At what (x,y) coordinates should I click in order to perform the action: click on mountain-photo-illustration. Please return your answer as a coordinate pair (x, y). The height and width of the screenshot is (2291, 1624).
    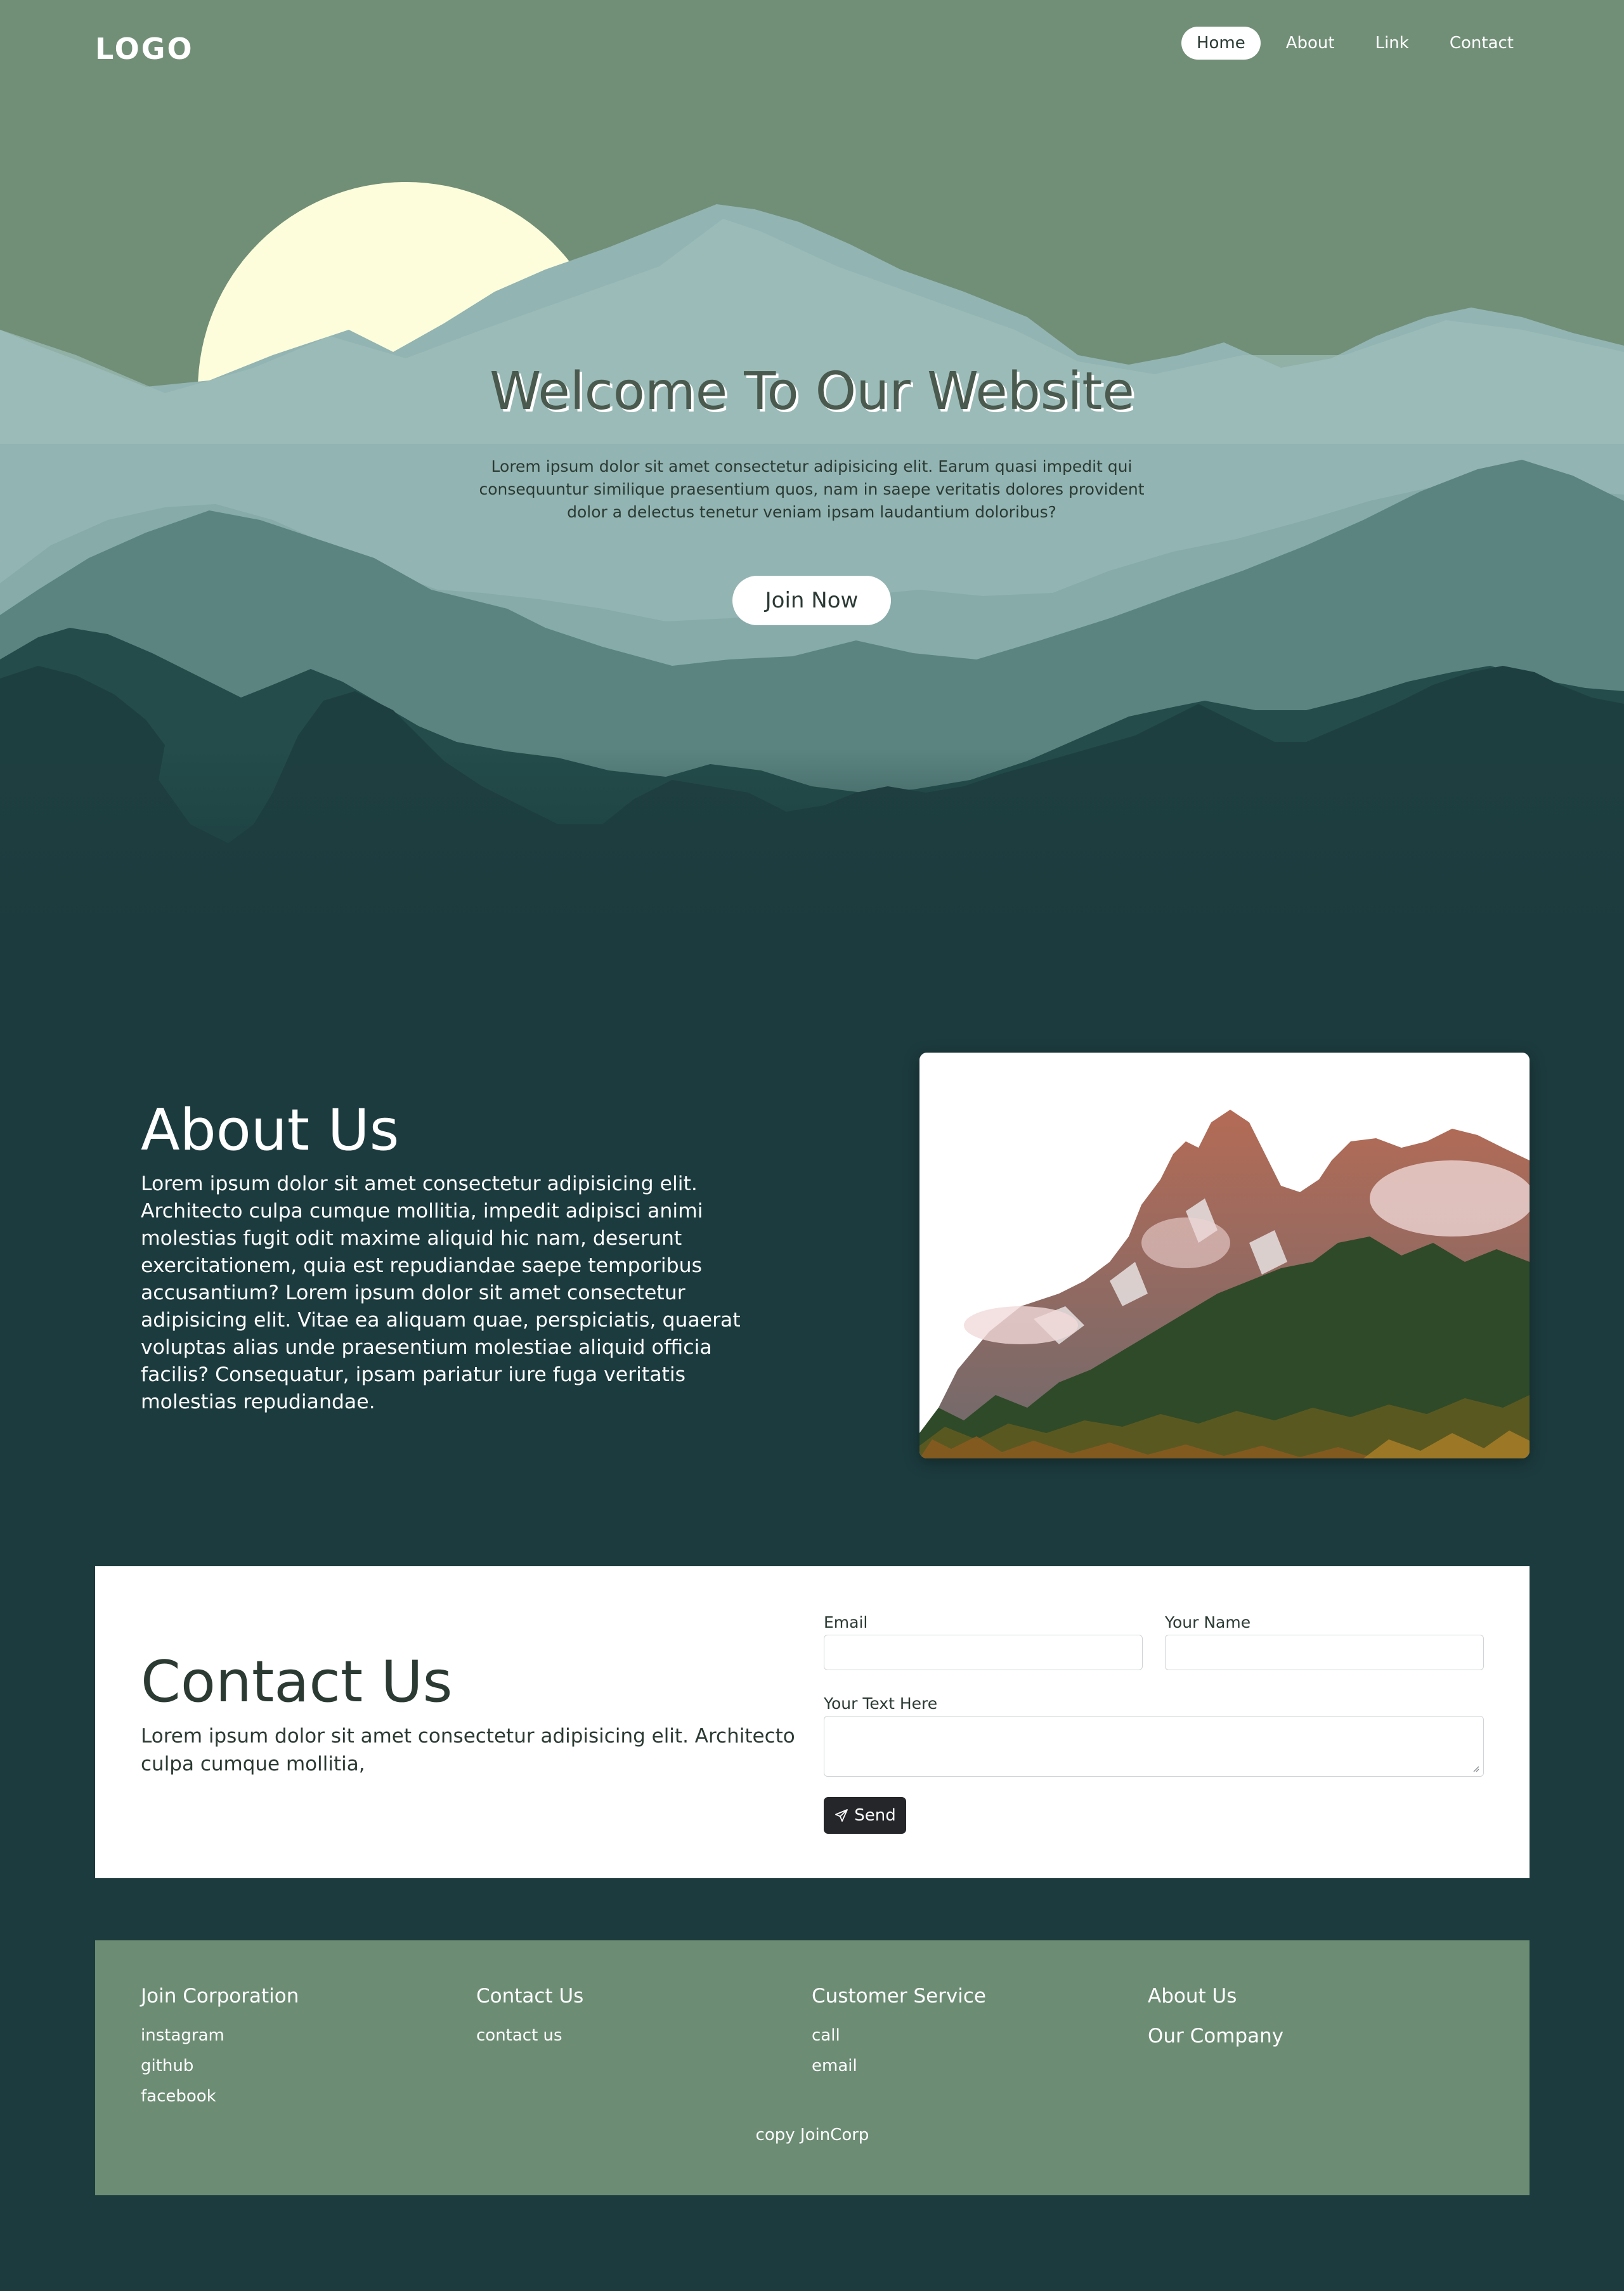
    Looking at the image, I should click on (1224, 1255).